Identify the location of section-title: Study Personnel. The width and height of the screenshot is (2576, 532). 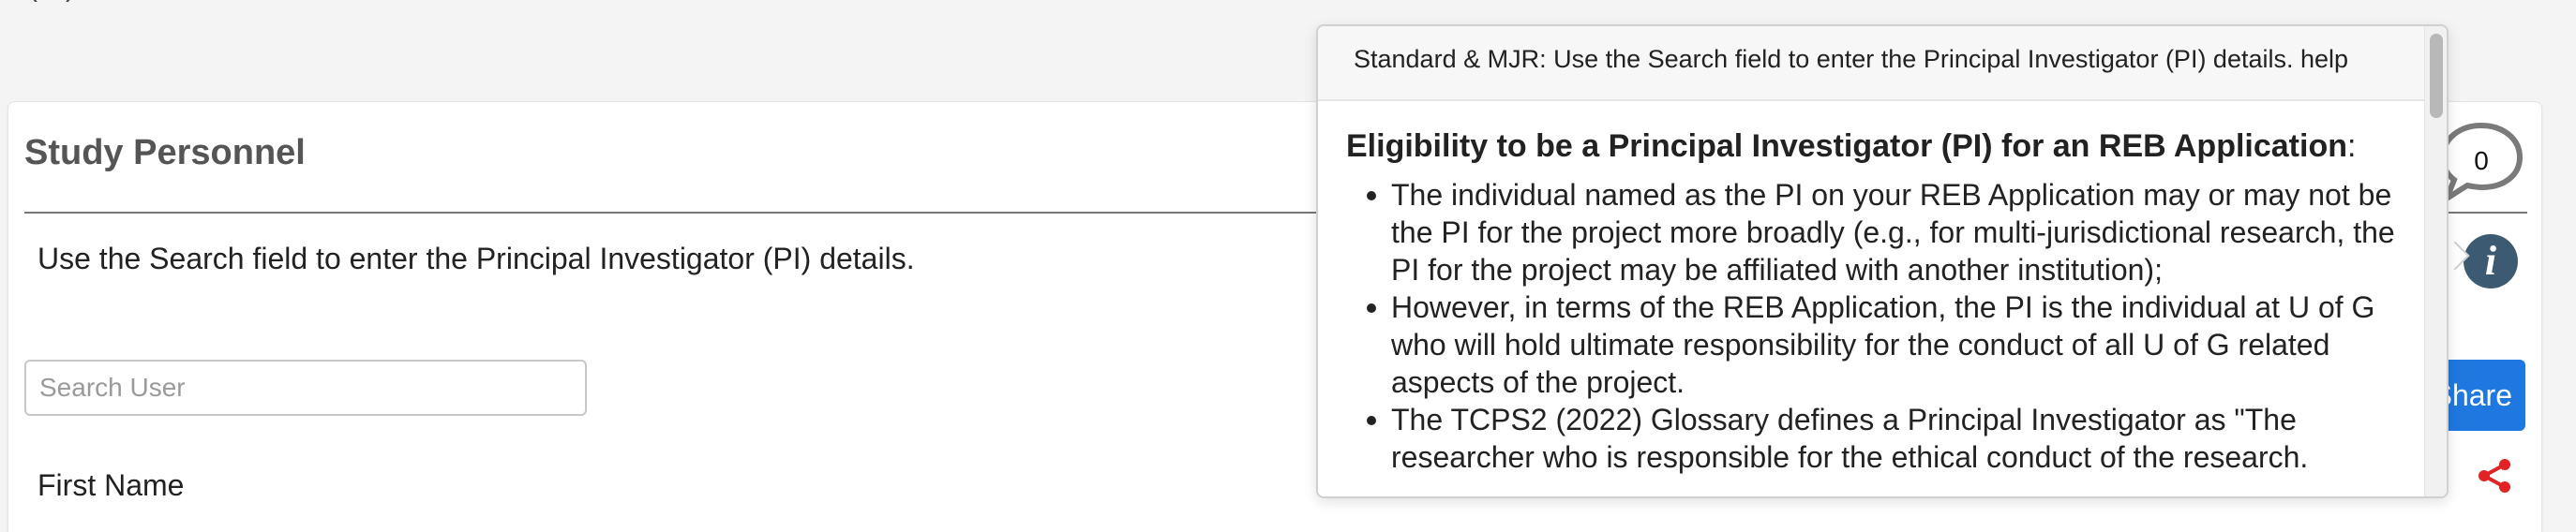
(165, 152).